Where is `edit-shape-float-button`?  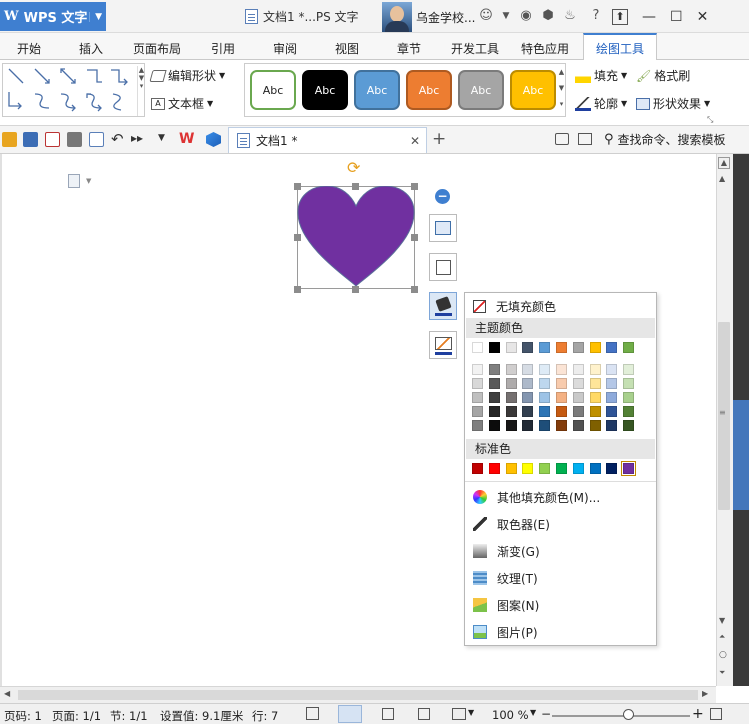
edit-shape-float-button is located at coordinates (443, 267).